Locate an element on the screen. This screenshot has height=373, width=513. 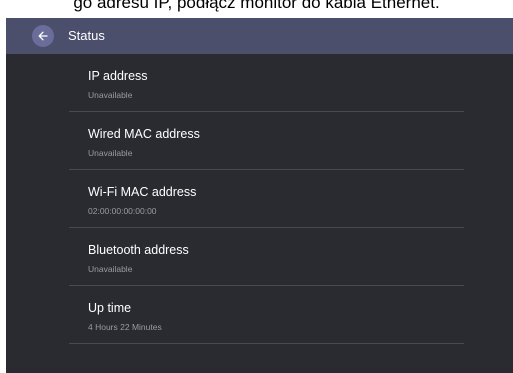
status-item-label: Up time is located at coordinates (110, 308).